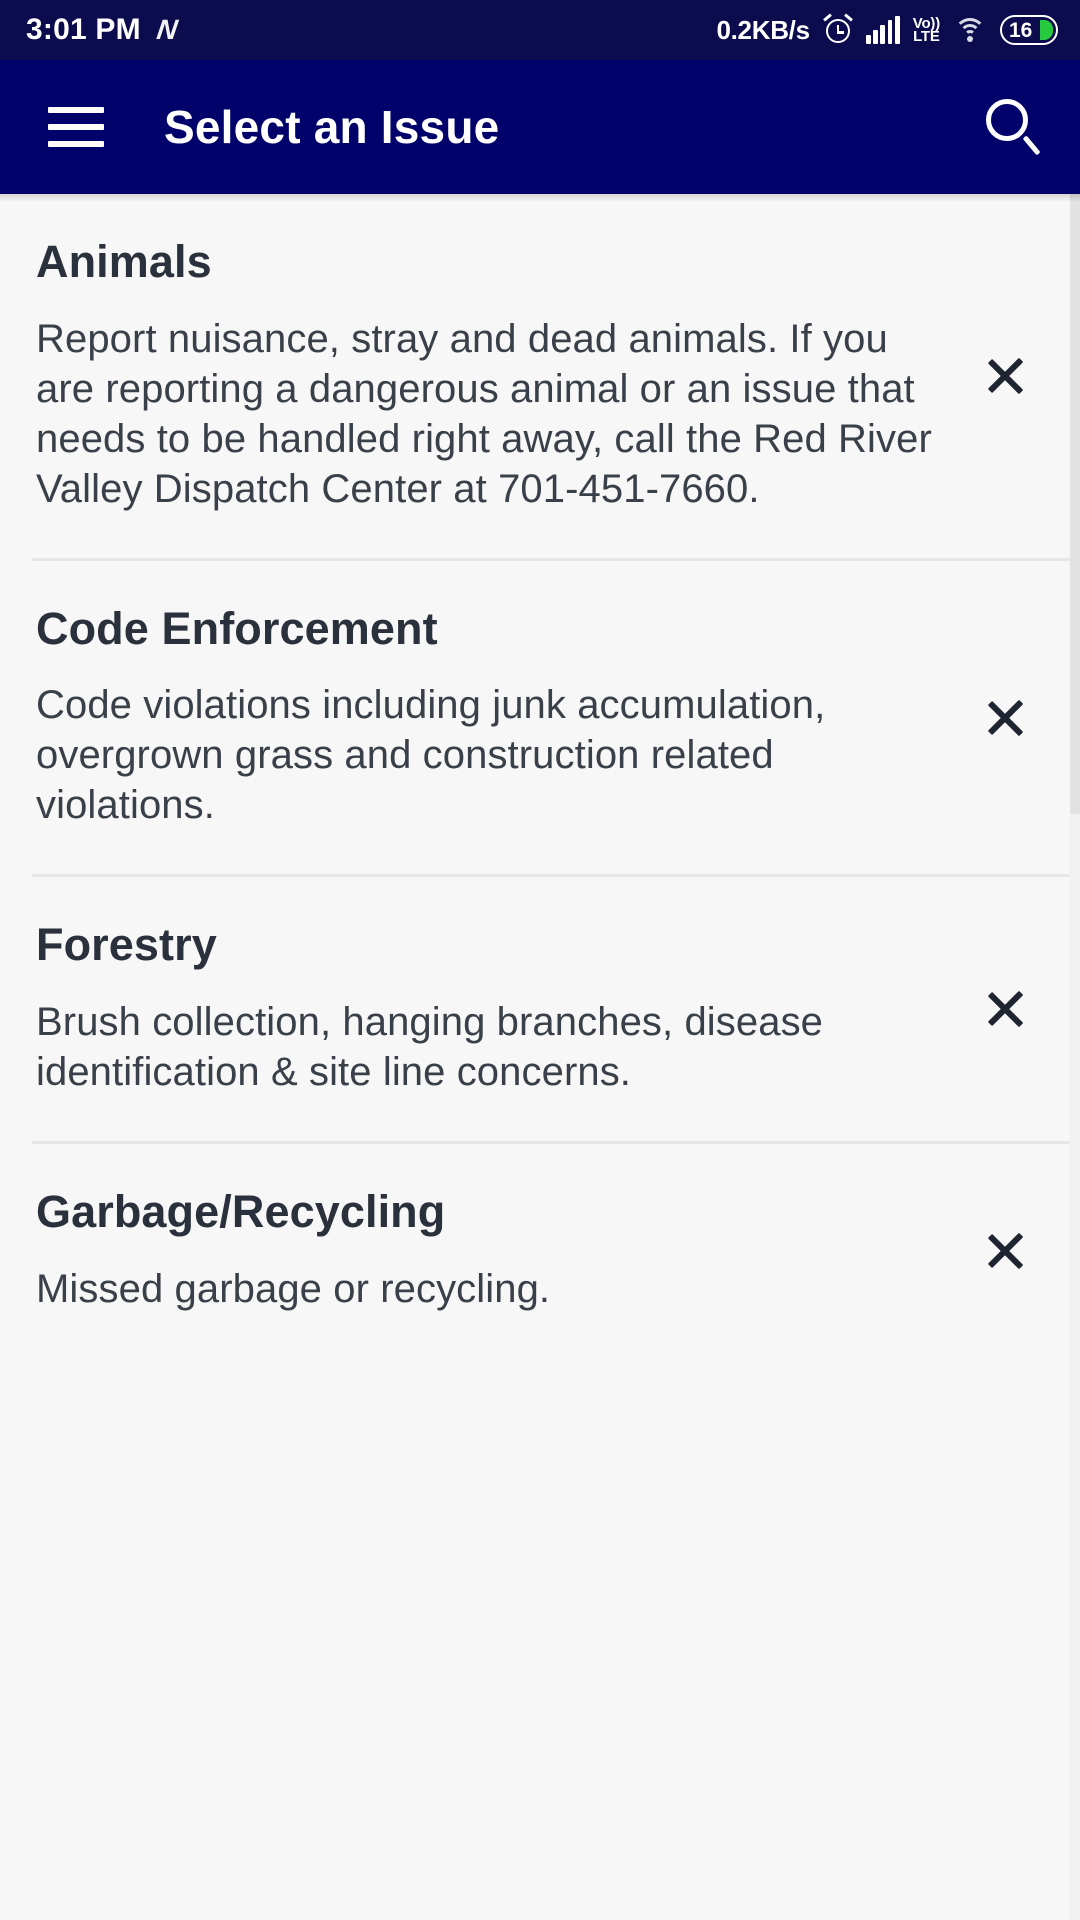  Describe the element at coordinates (1012, 127) in the screenshot. I see `search-icon` at that location.